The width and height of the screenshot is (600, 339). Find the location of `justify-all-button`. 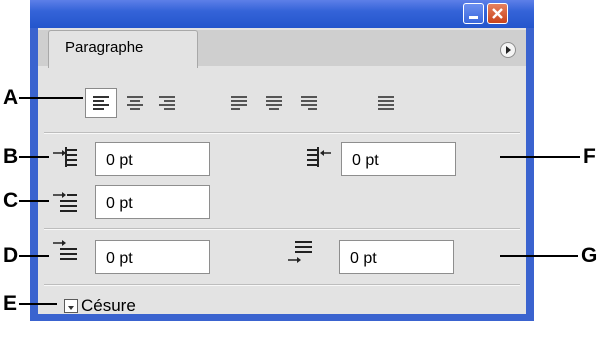

justify-all-button is located at coordinates (386, 103).